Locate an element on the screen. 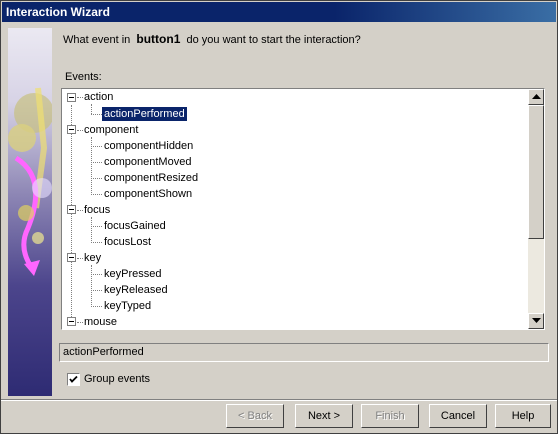 This screenshot has height=434, width=558. group-events-checkbox is located at coordinates (73, 379).